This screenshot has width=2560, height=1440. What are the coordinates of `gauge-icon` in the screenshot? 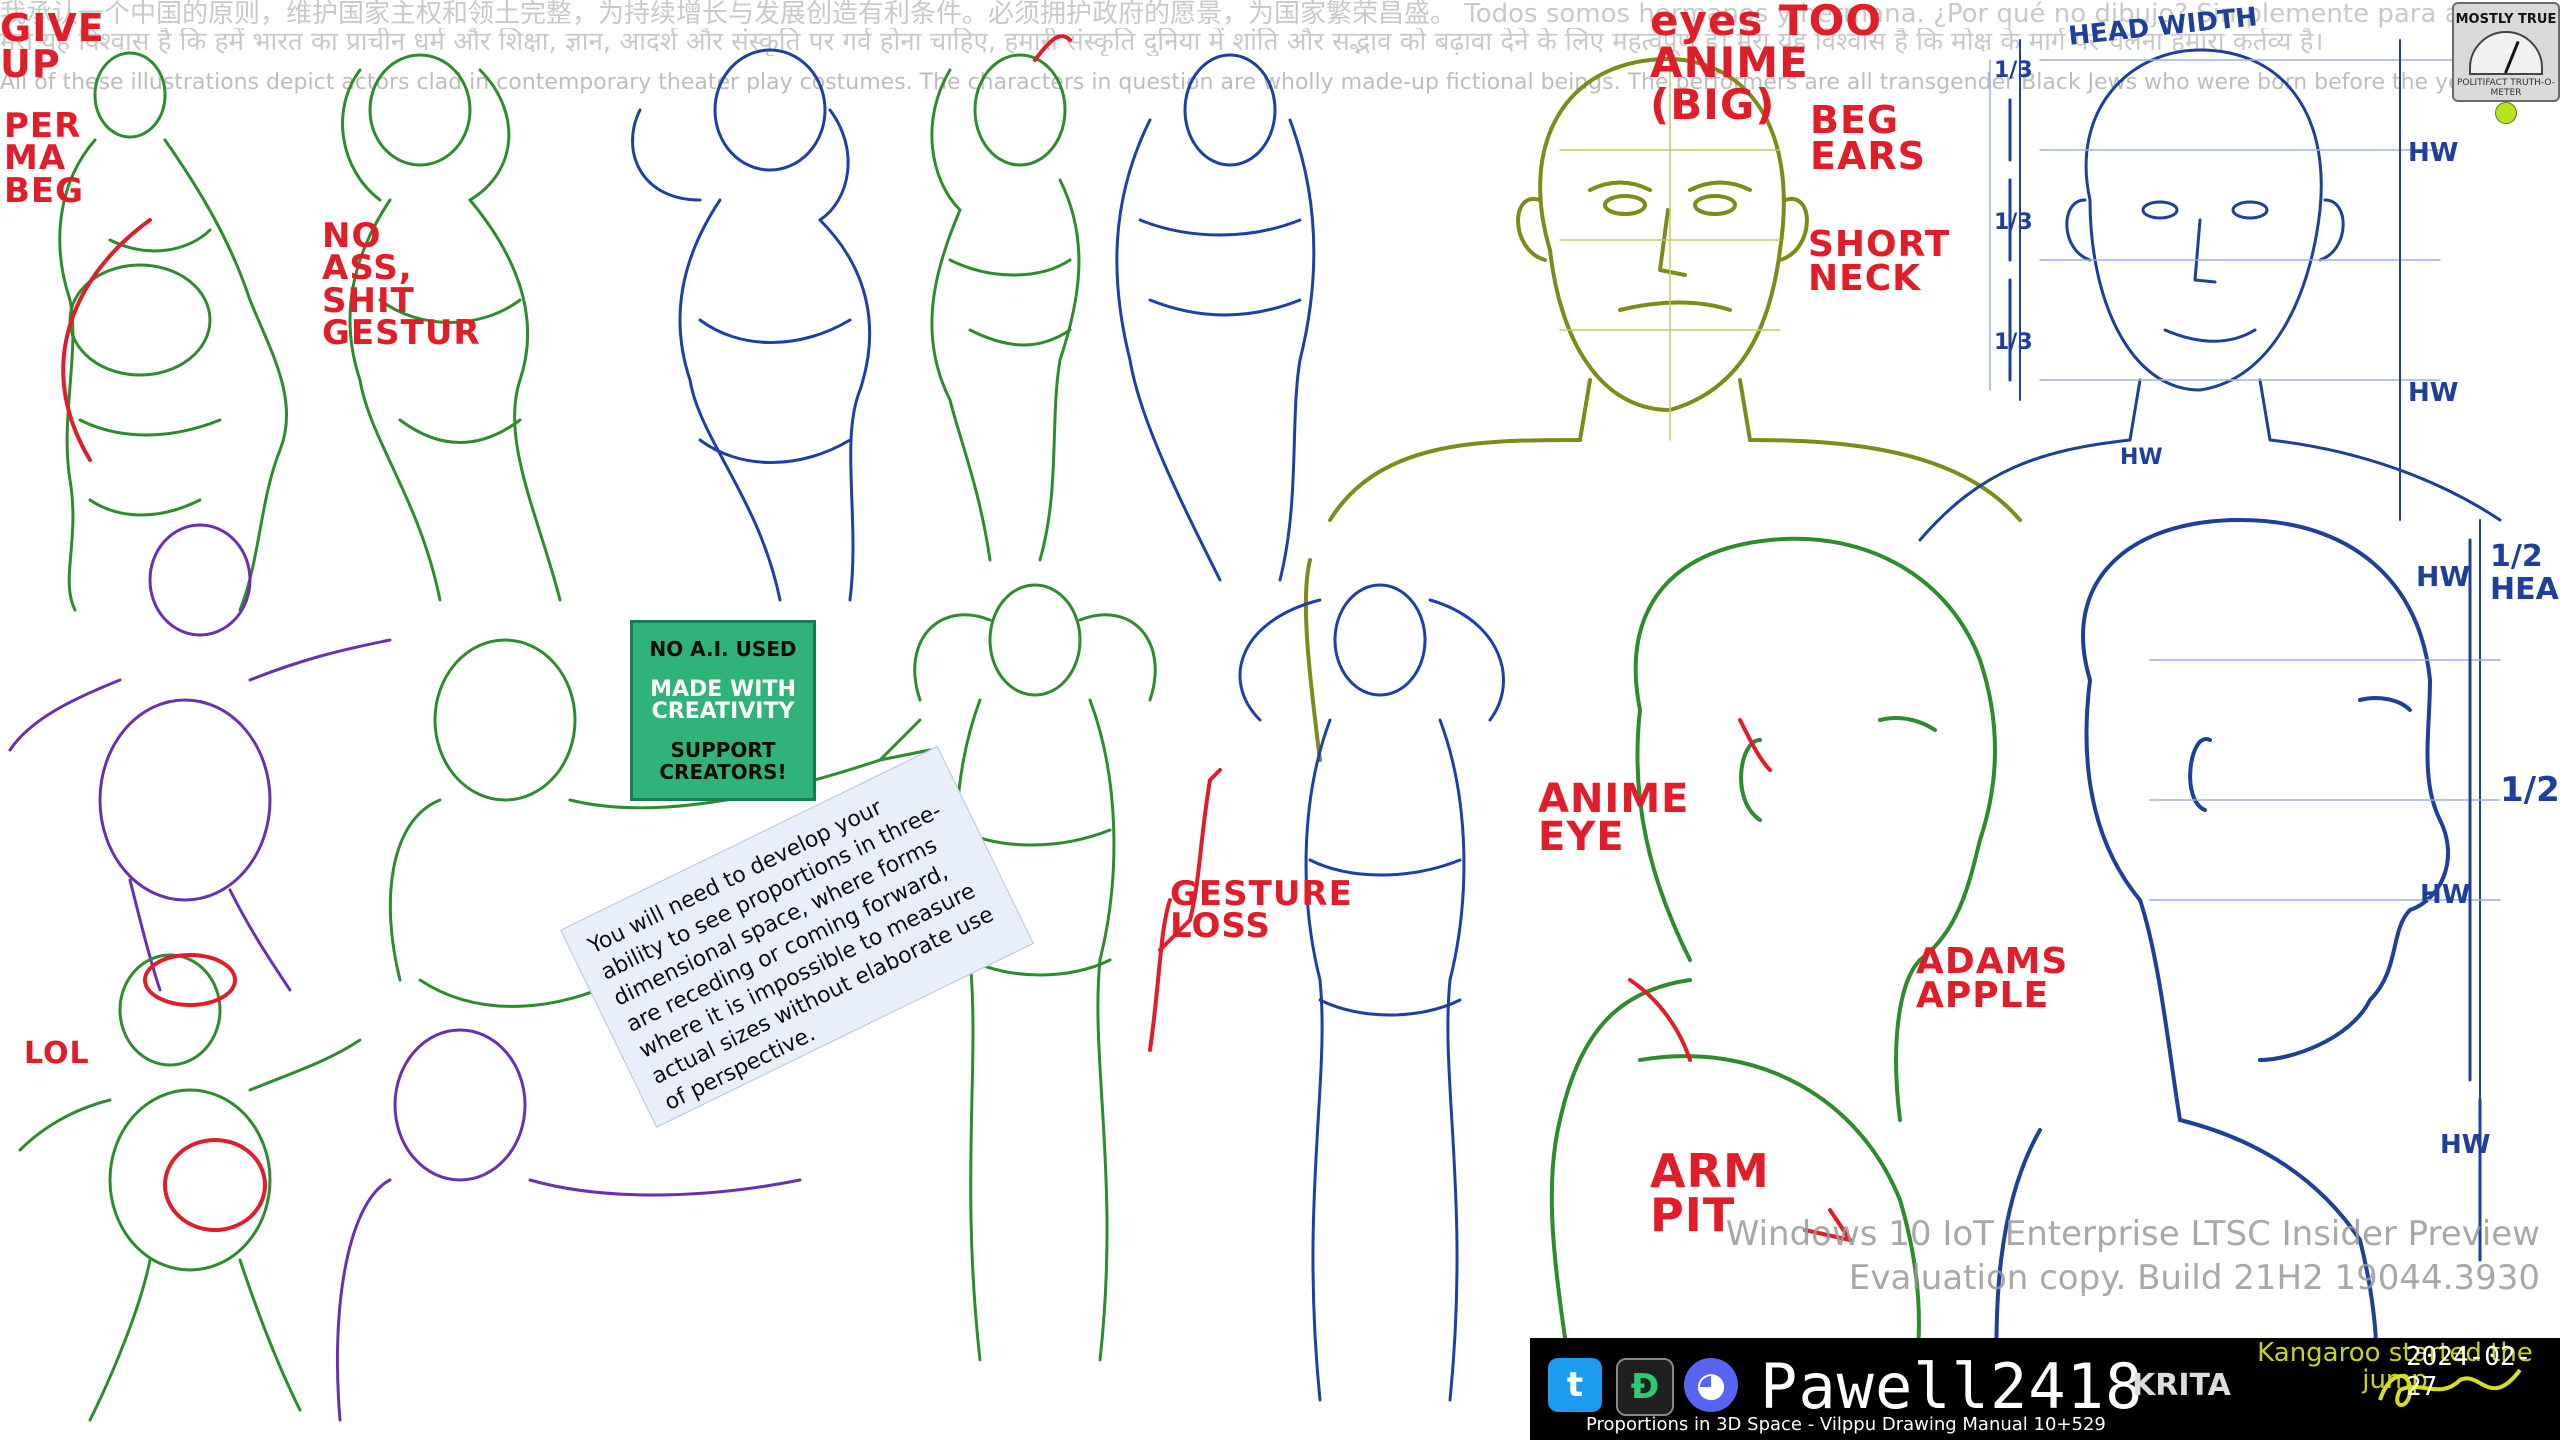 It's located at (2506, 53).